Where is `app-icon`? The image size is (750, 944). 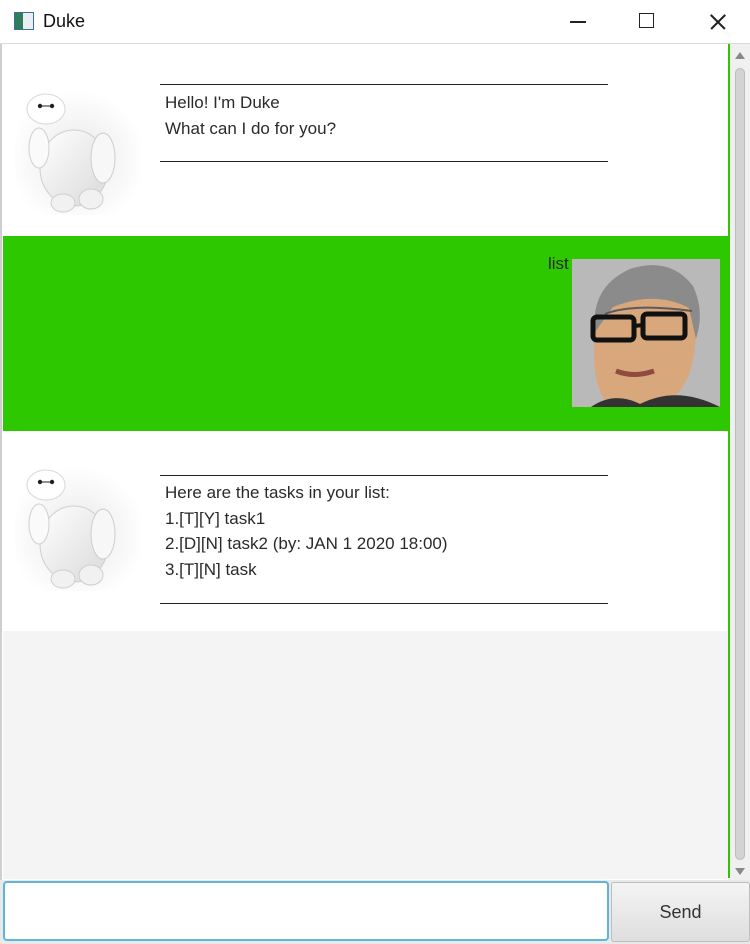
app-icon is located at coordinates (24, 21).